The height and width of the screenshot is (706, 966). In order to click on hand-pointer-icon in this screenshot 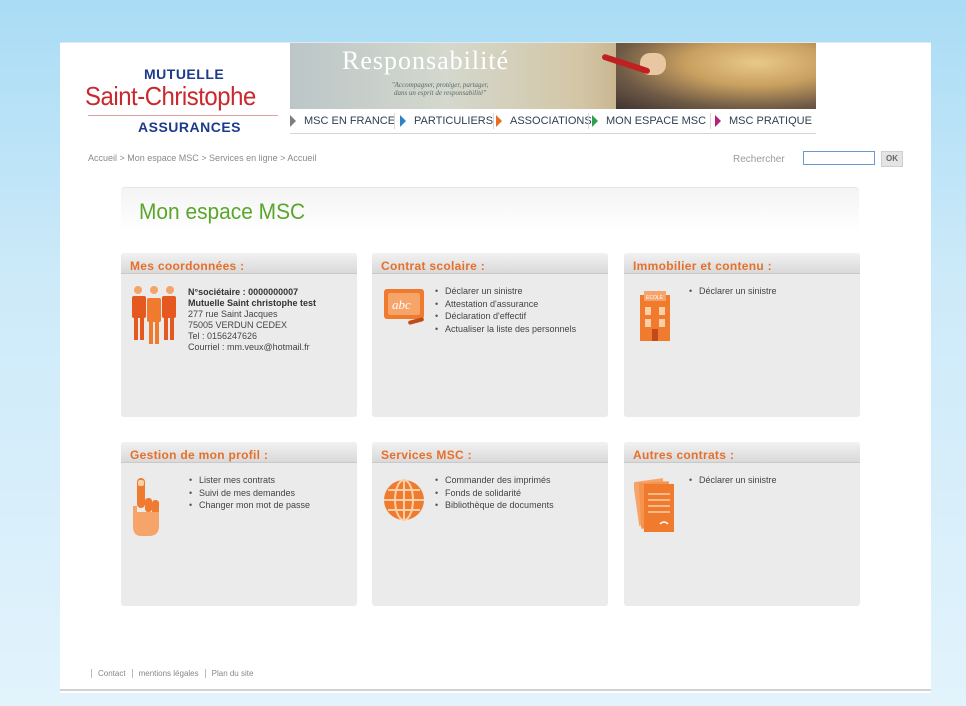, I will do `click(146, 509)`.